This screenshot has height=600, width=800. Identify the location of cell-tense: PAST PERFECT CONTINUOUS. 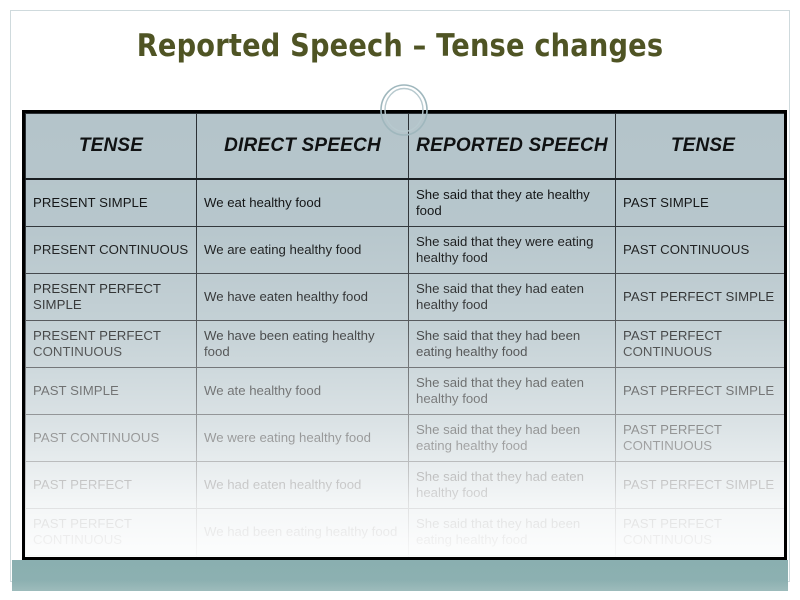
(111, 532).